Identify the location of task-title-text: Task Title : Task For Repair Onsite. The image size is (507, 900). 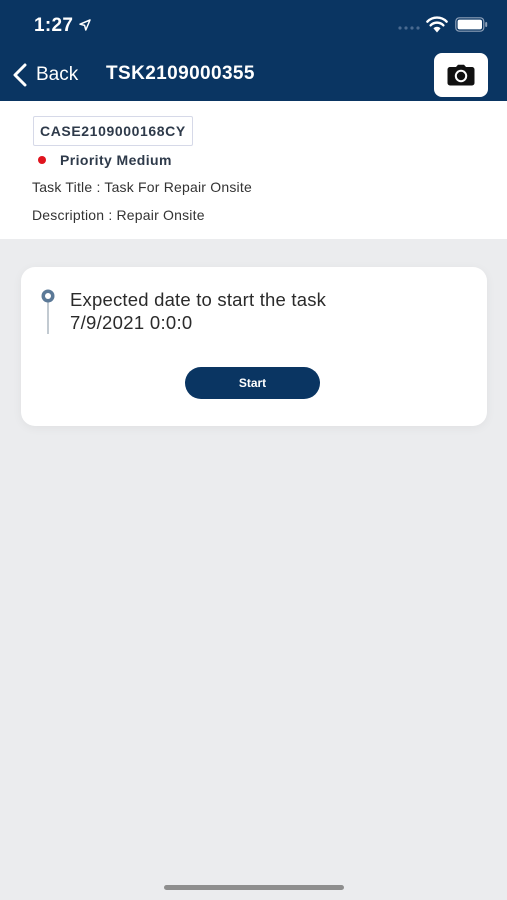
(142, 187).